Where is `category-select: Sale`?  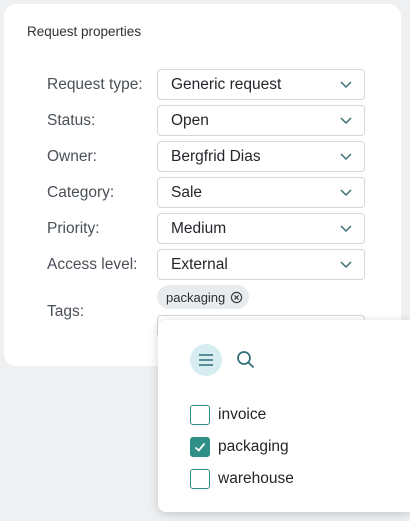 category-select: Sale is located at coordinates (261, 192).